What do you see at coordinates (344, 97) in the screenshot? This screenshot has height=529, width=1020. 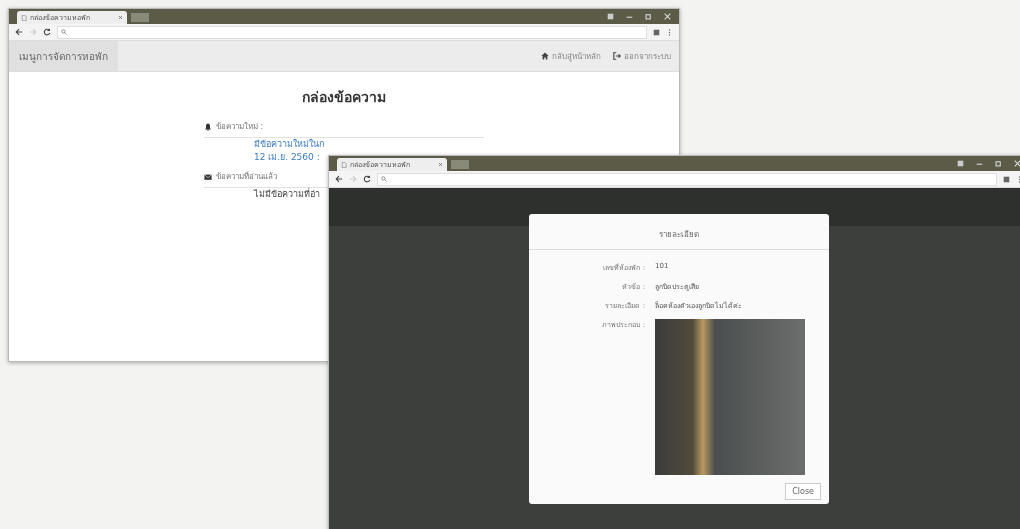 I see `page-heading: กล่องข้อความ` at bounding box center [344, 97].